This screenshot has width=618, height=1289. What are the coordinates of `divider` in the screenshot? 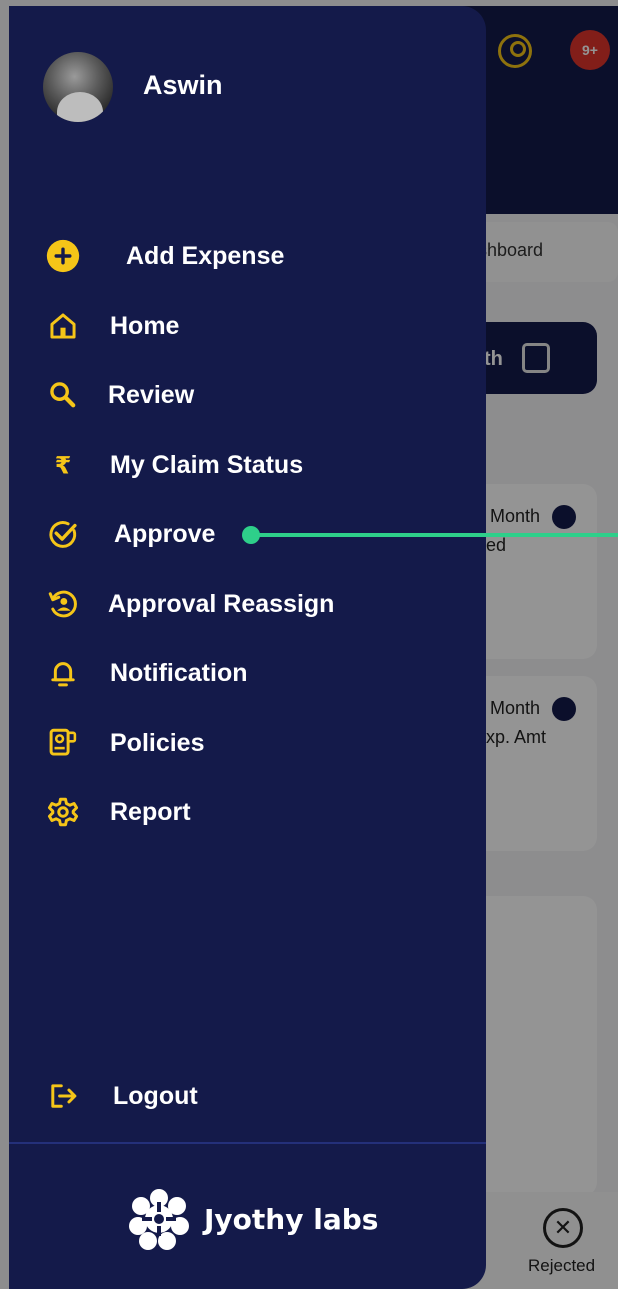 It's located at (247, 1143).